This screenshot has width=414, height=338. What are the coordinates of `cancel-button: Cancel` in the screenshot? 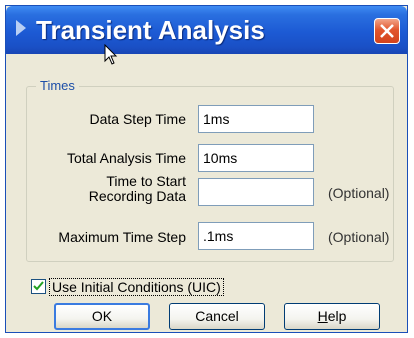 It's located at (217, 316).